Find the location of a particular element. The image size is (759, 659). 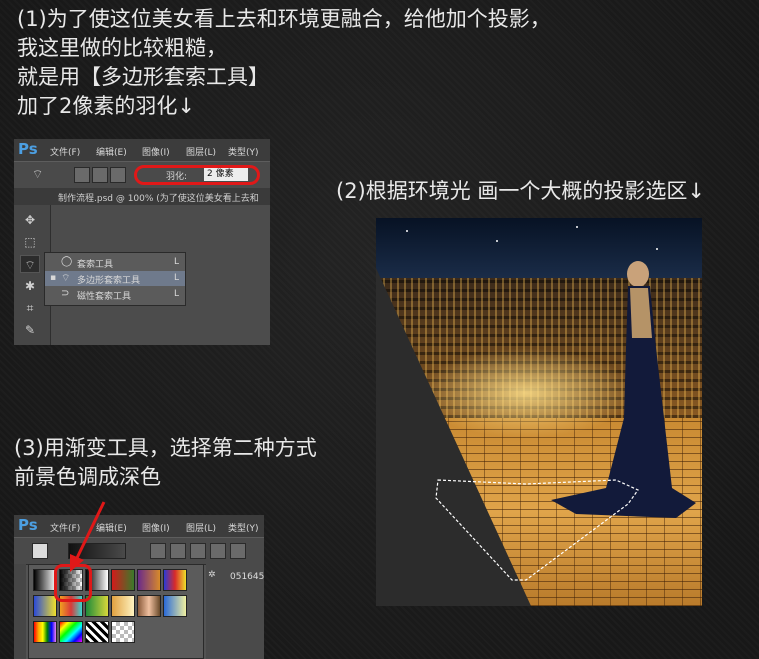

gradient-preview-swatch is located at coordinates (97, 551).